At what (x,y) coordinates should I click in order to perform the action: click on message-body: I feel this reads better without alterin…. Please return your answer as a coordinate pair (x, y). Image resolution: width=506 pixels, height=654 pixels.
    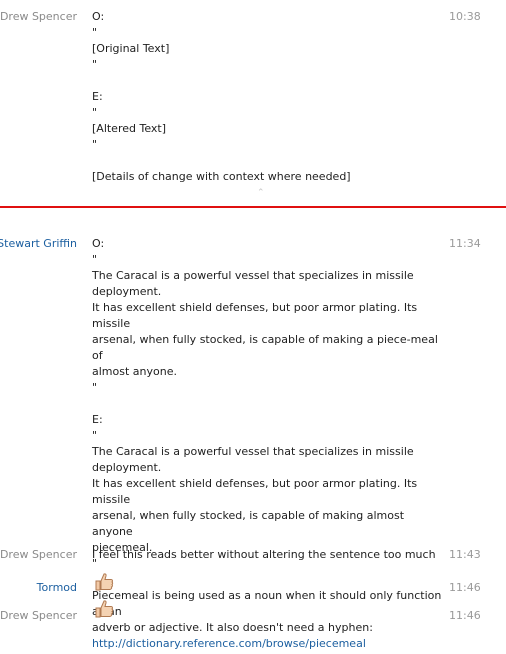
    Looking at the image, I should click on (267, 555).